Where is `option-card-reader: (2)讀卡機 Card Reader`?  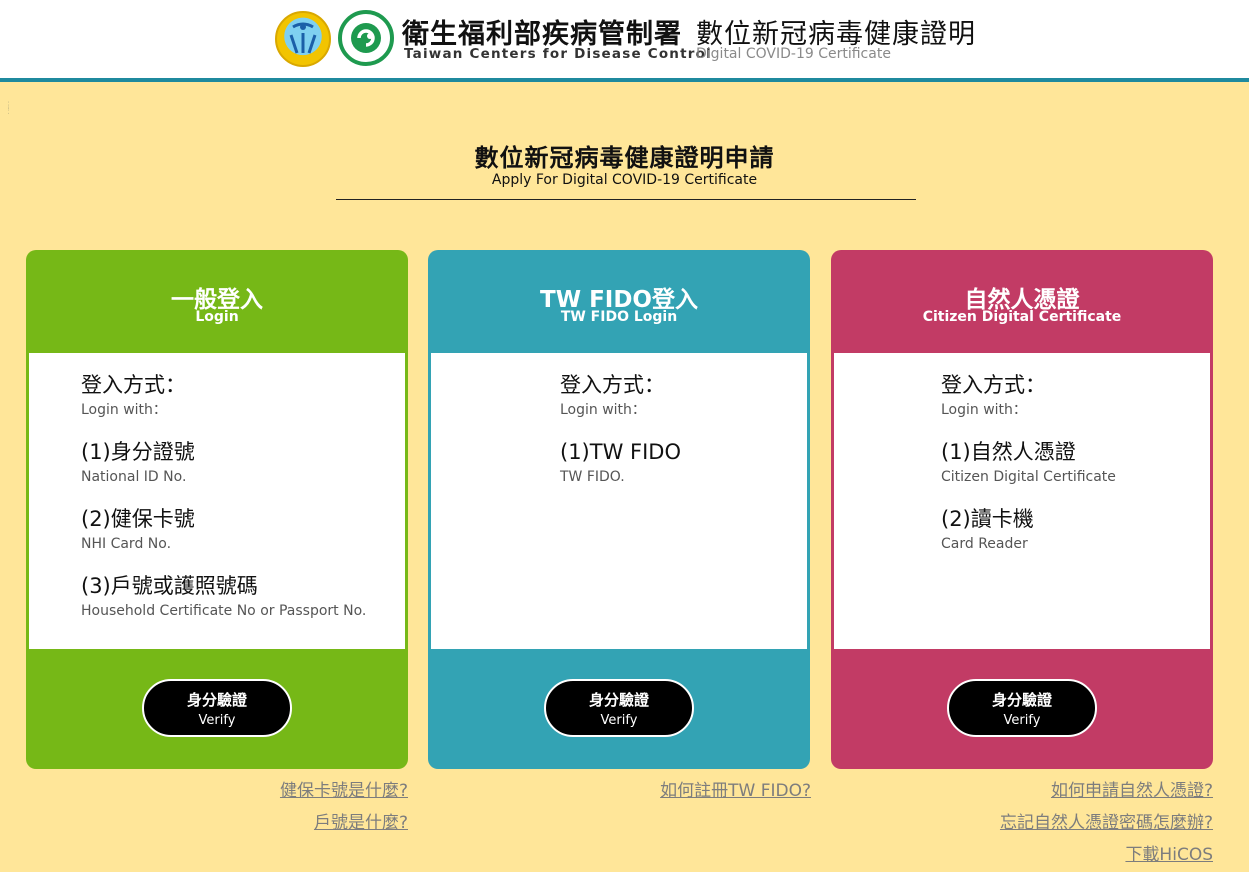 option-card-reader: (2)讀卡機 Card Reader is located at coordinates (987, 529).